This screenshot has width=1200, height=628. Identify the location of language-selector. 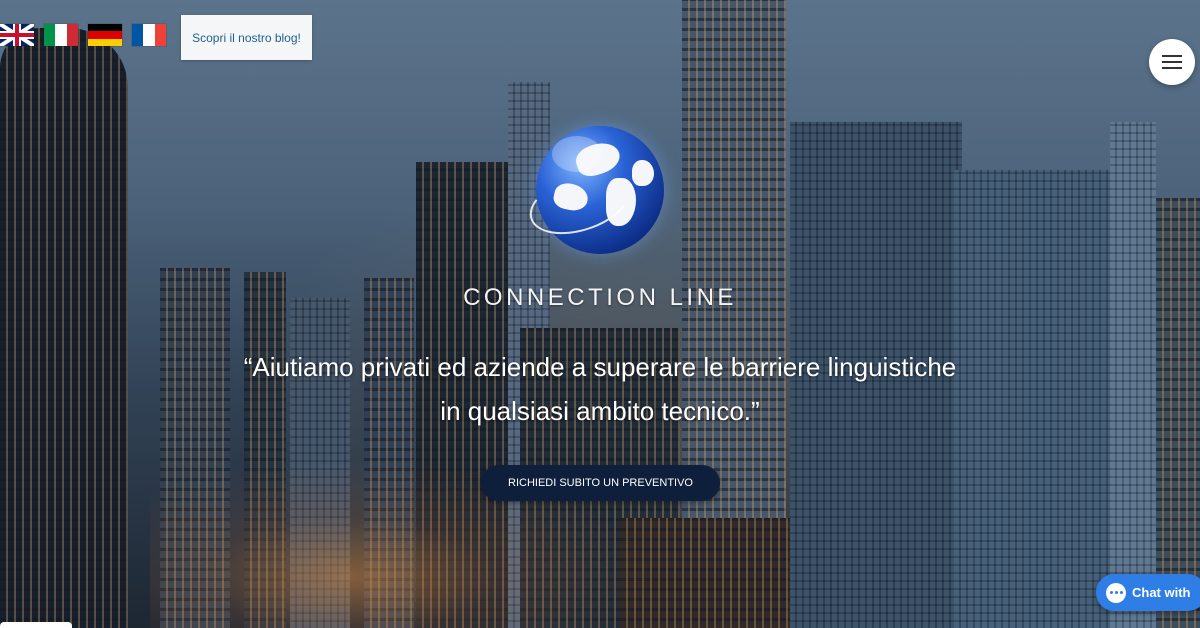
(83, 35).